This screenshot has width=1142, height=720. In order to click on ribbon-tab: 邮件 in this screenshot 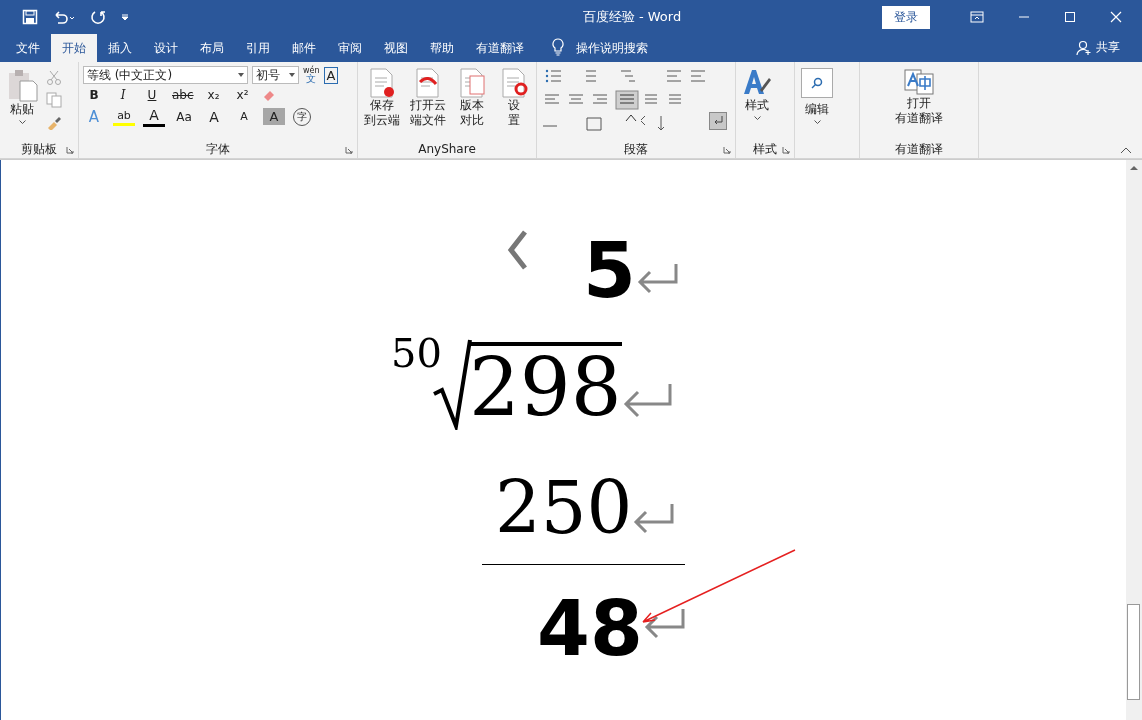, I will do `click(304, 48)`.